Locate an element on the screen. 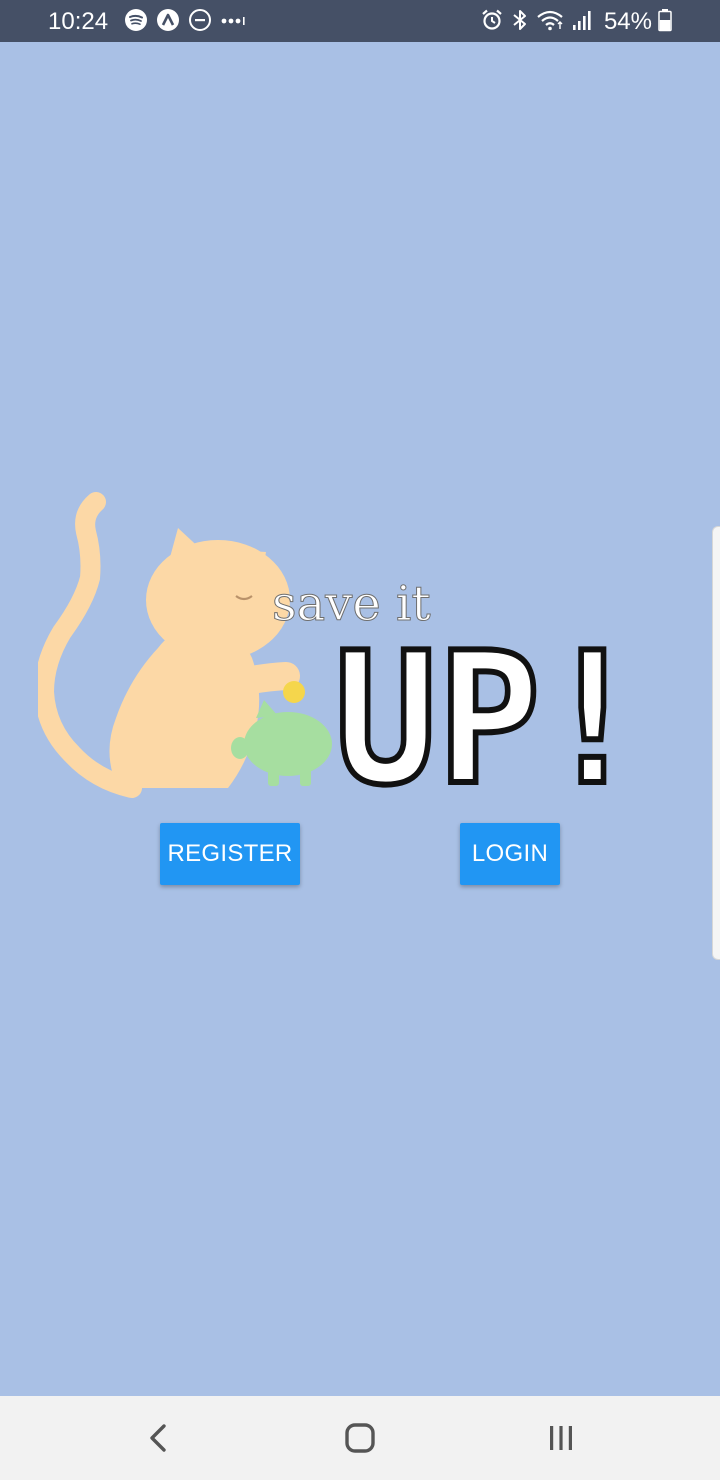 The image size is (720, 1480). status-bar: 10:24 54% is located at coordinates (360, 21).